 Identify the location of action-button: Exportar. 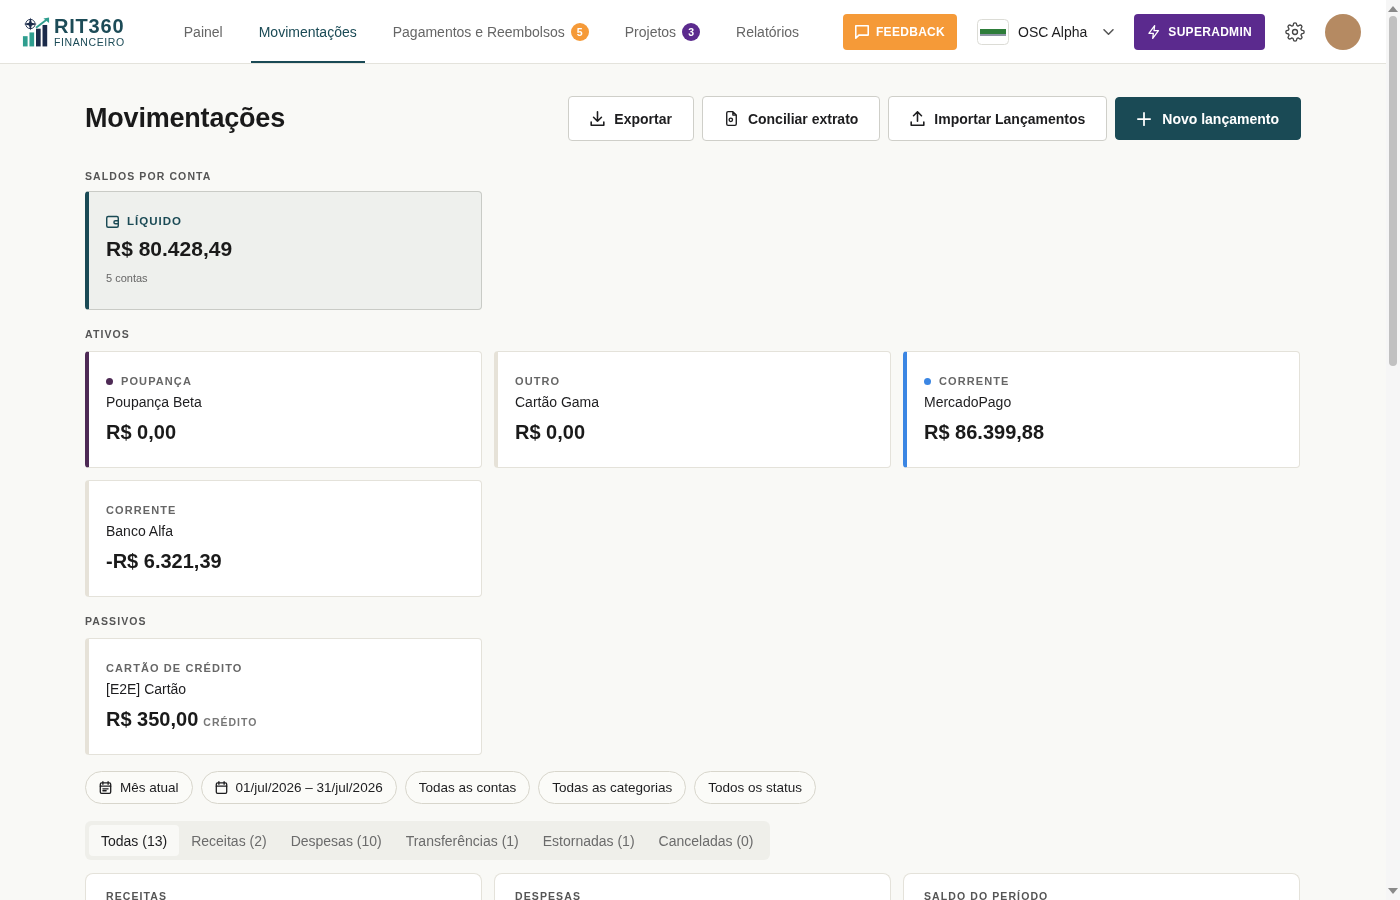
(631, 118).